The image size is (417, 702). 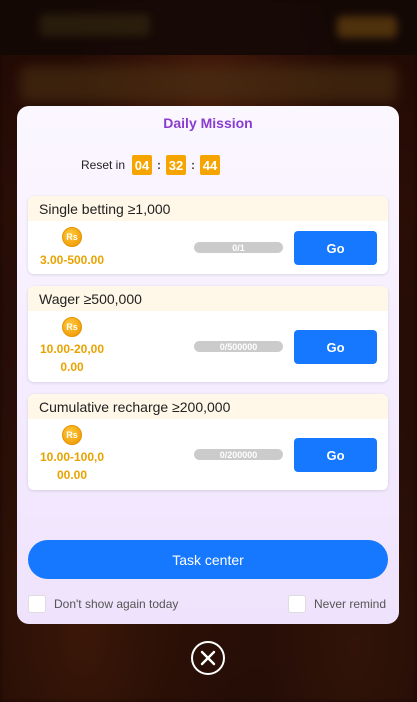 What do you see at coordinates (208, 298) in the screenshot?
I see `mission-title: Wager ≥500,000` at bounding box center [208, 298].